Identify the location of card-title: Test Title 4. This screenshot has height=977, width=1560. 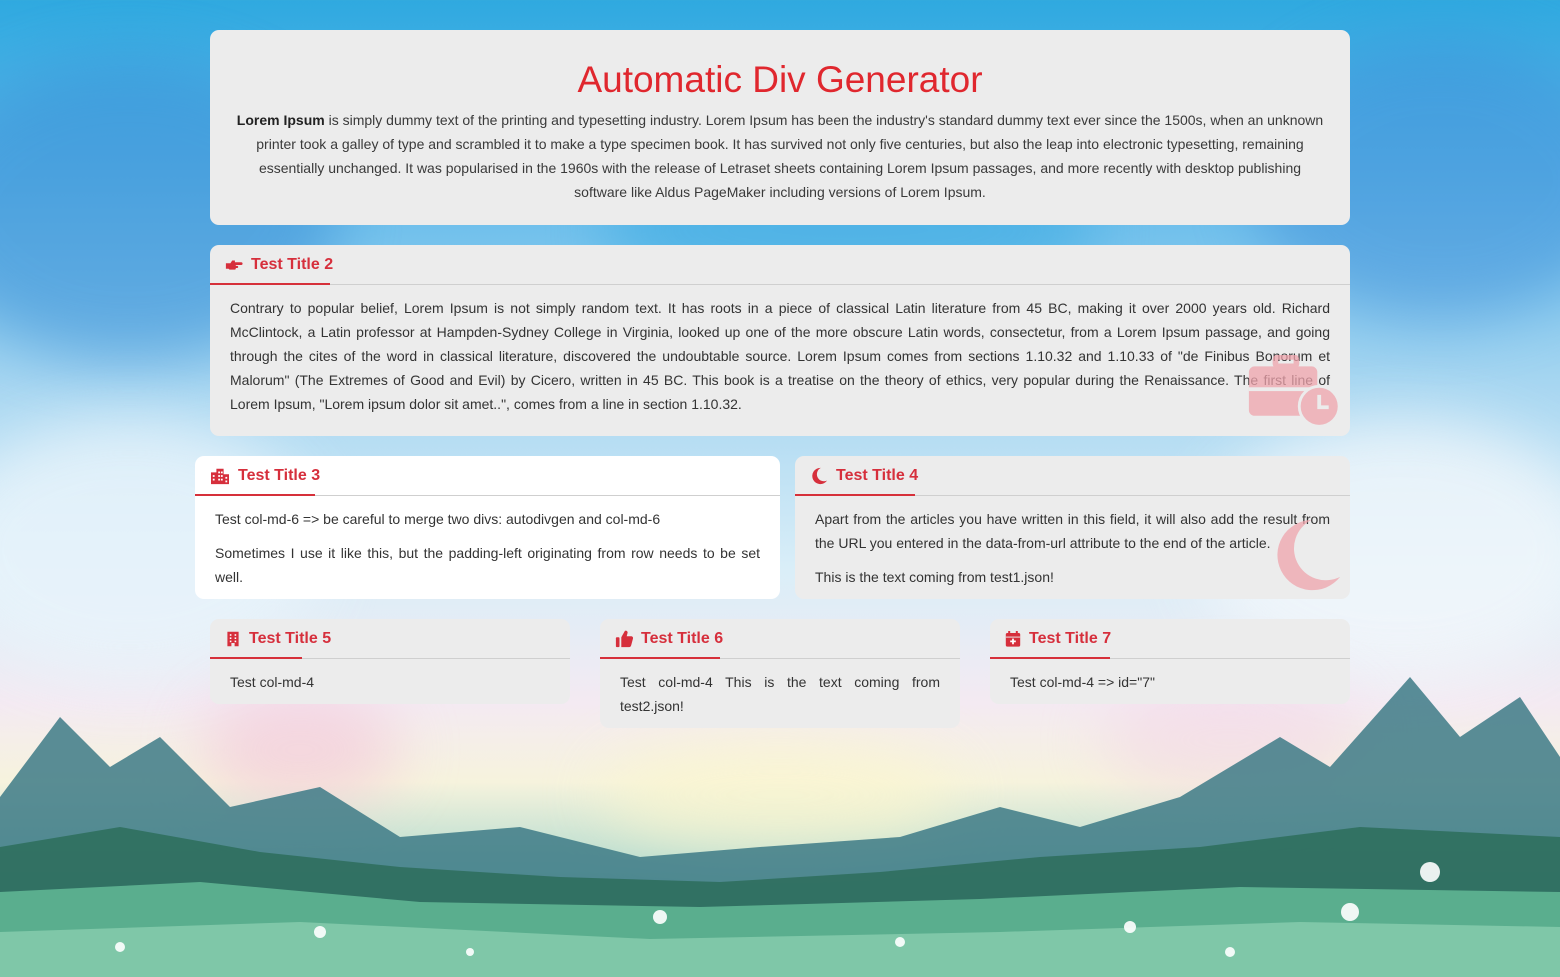
(877, 475).